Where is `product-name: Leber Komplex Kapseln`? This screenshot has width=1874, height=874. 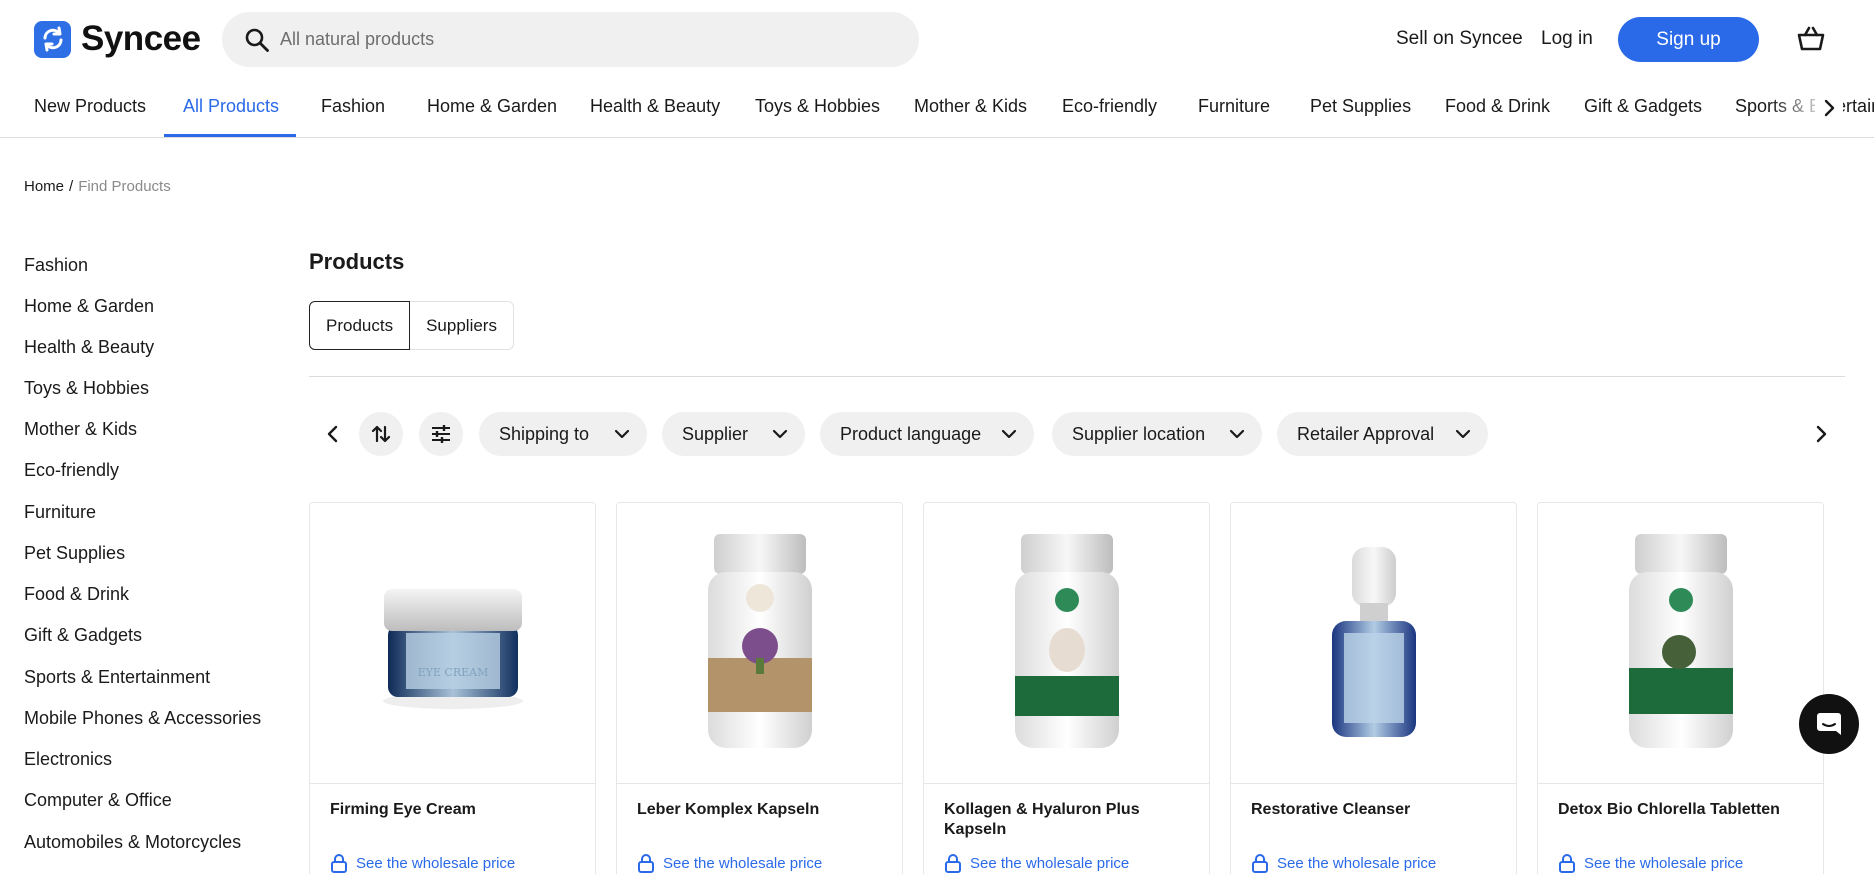
product-name: Leber Komplex Kapseln is located at coordinates (762, 810).